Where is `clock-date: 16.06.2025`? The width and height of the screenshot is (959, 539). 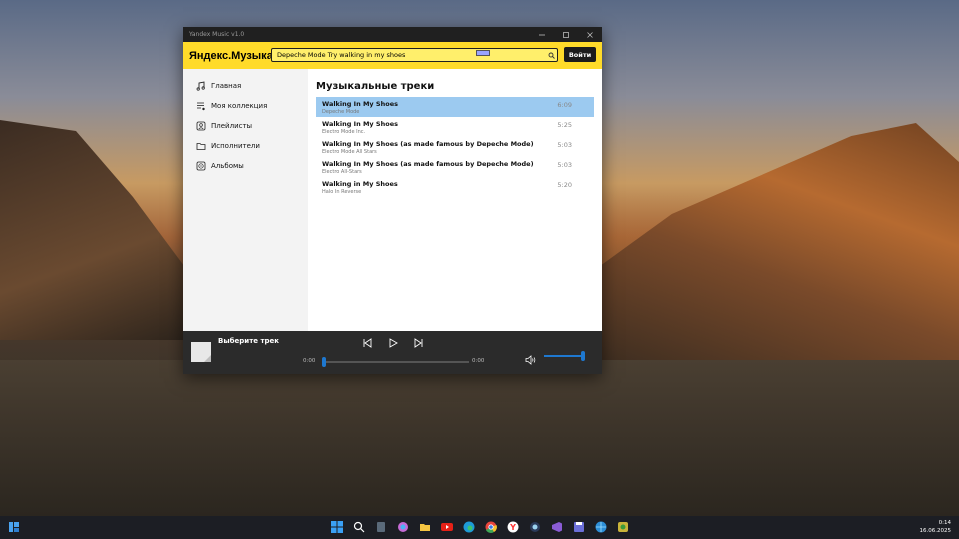 clock-date: 16.06.2025 is located at coordinates (935, 531).